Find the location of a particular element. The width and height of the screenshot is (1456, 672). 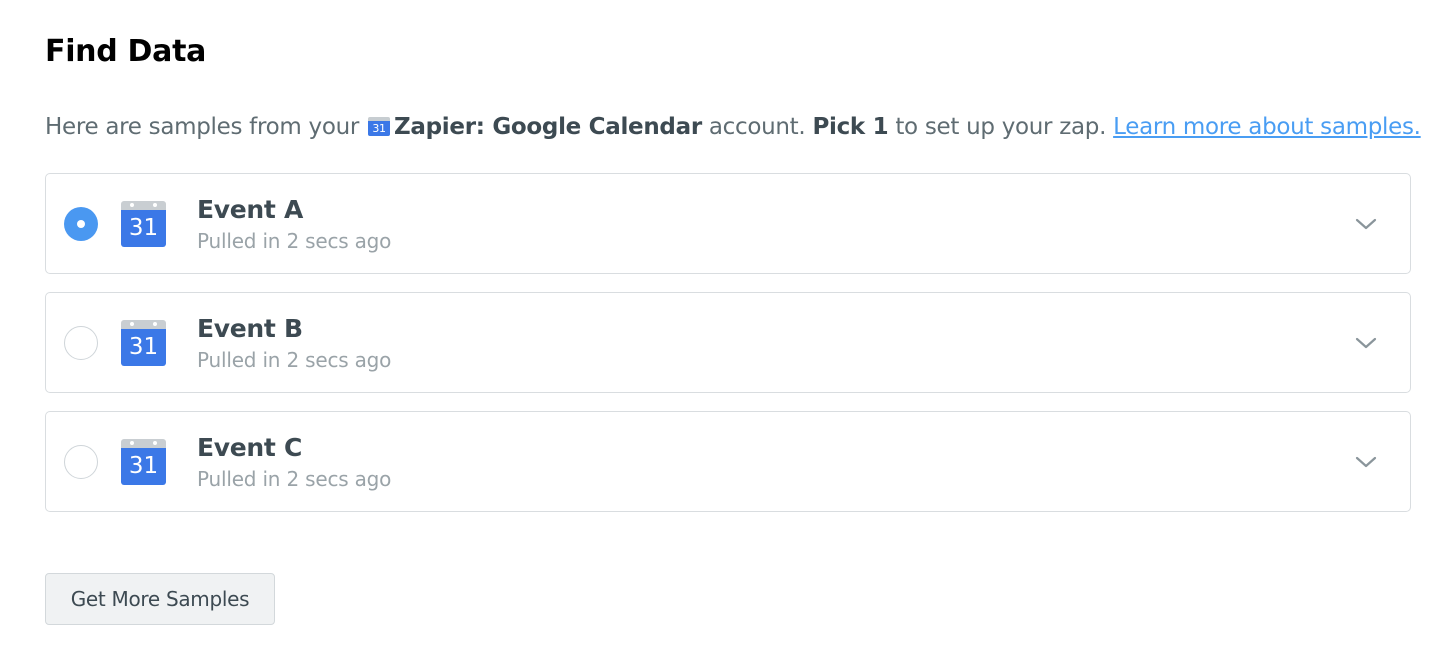

sample-item: 31 Event C Pulled in 2 secs ago is located at coordinates (728, 461).